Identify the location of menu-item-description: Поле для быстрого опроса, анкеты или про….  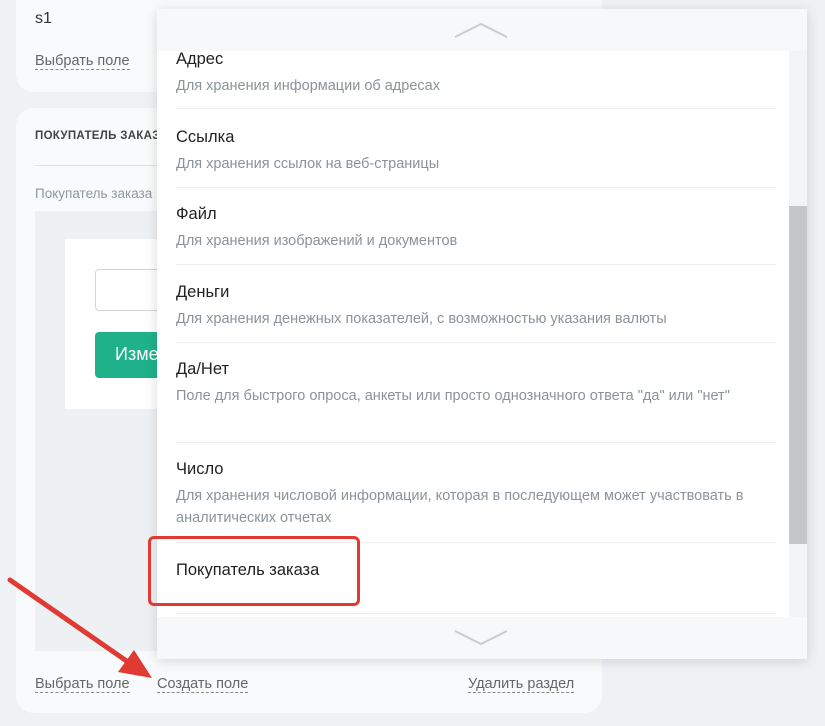
(453, 396).